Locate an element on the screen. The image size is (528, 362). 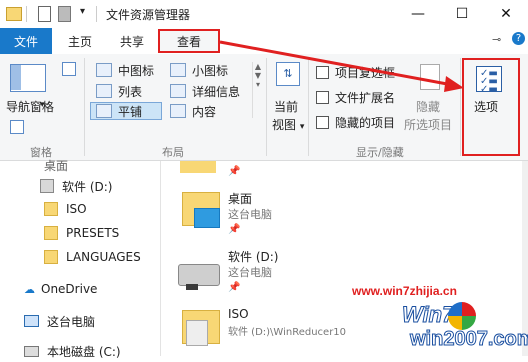
nav-label: 这台电脑 is located at coordinates (71, 321).